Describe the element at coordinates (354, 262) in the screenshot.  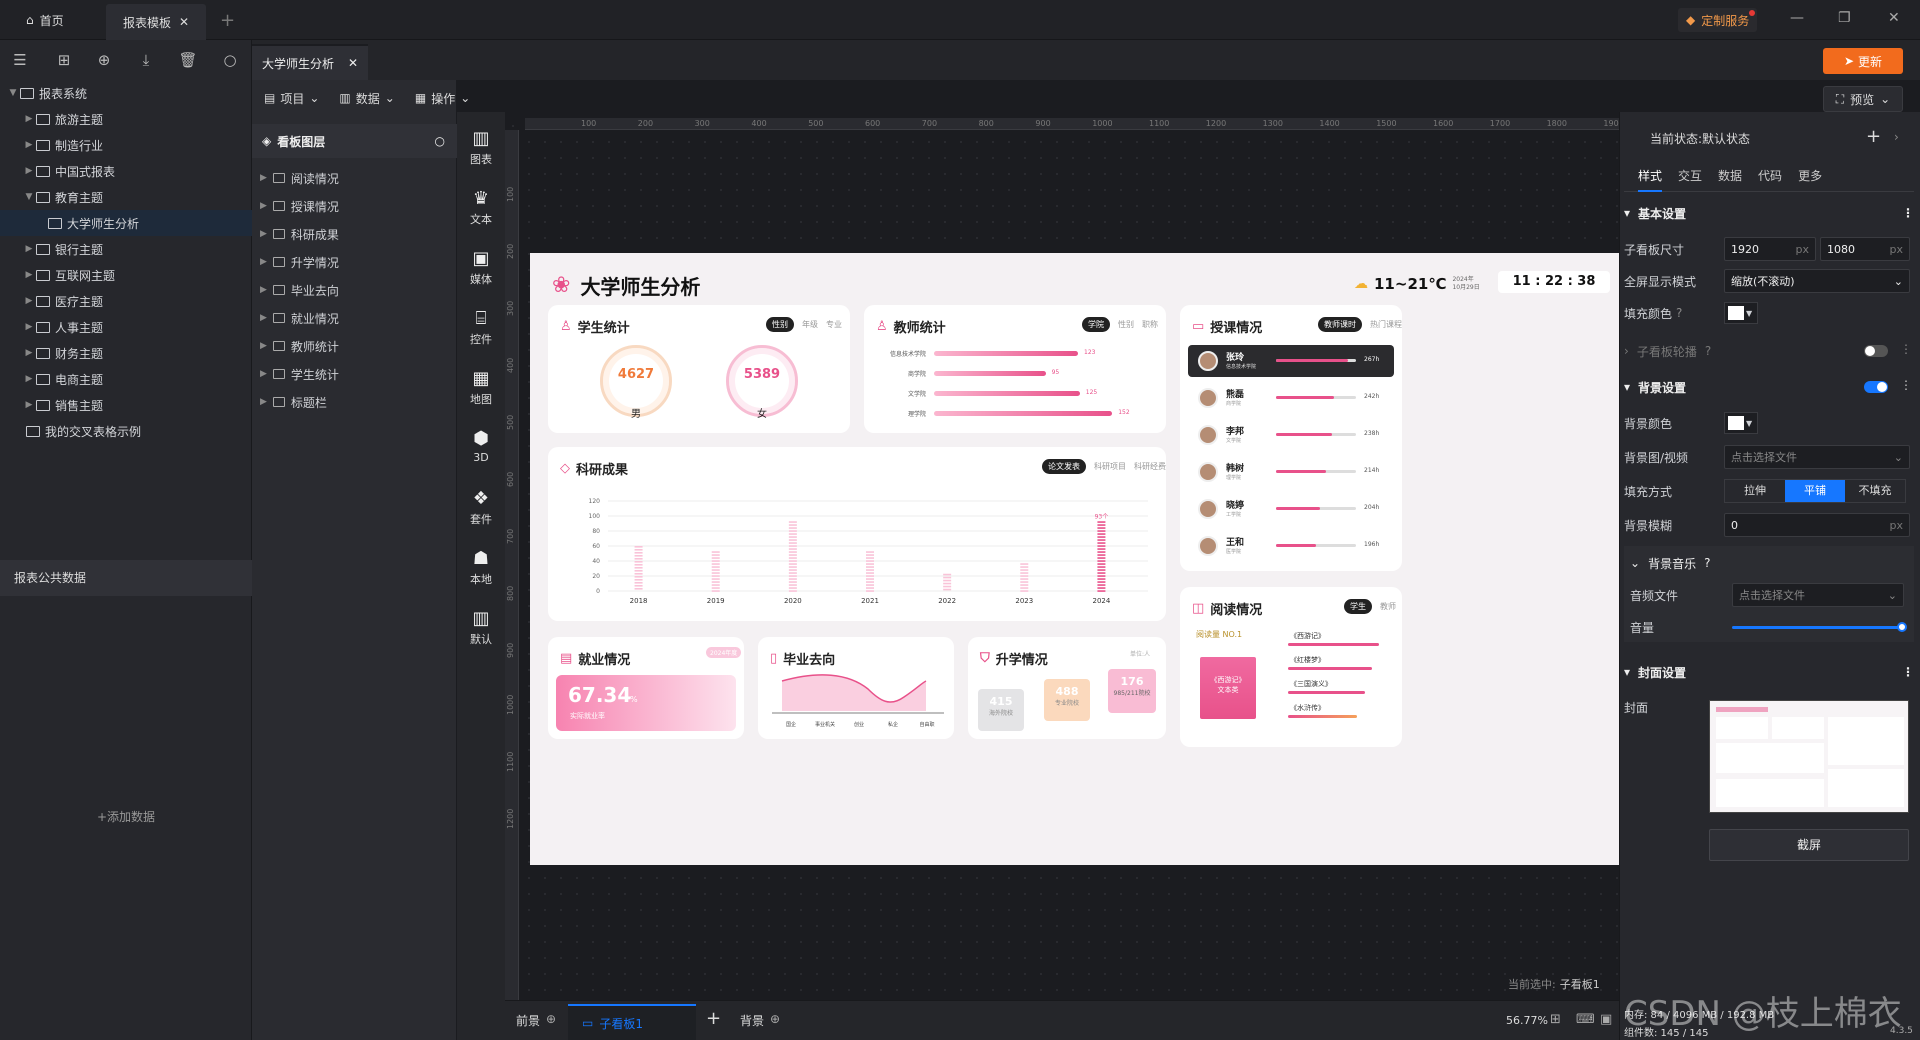
I see `layer-item: ▶ 升学情况` at that location.